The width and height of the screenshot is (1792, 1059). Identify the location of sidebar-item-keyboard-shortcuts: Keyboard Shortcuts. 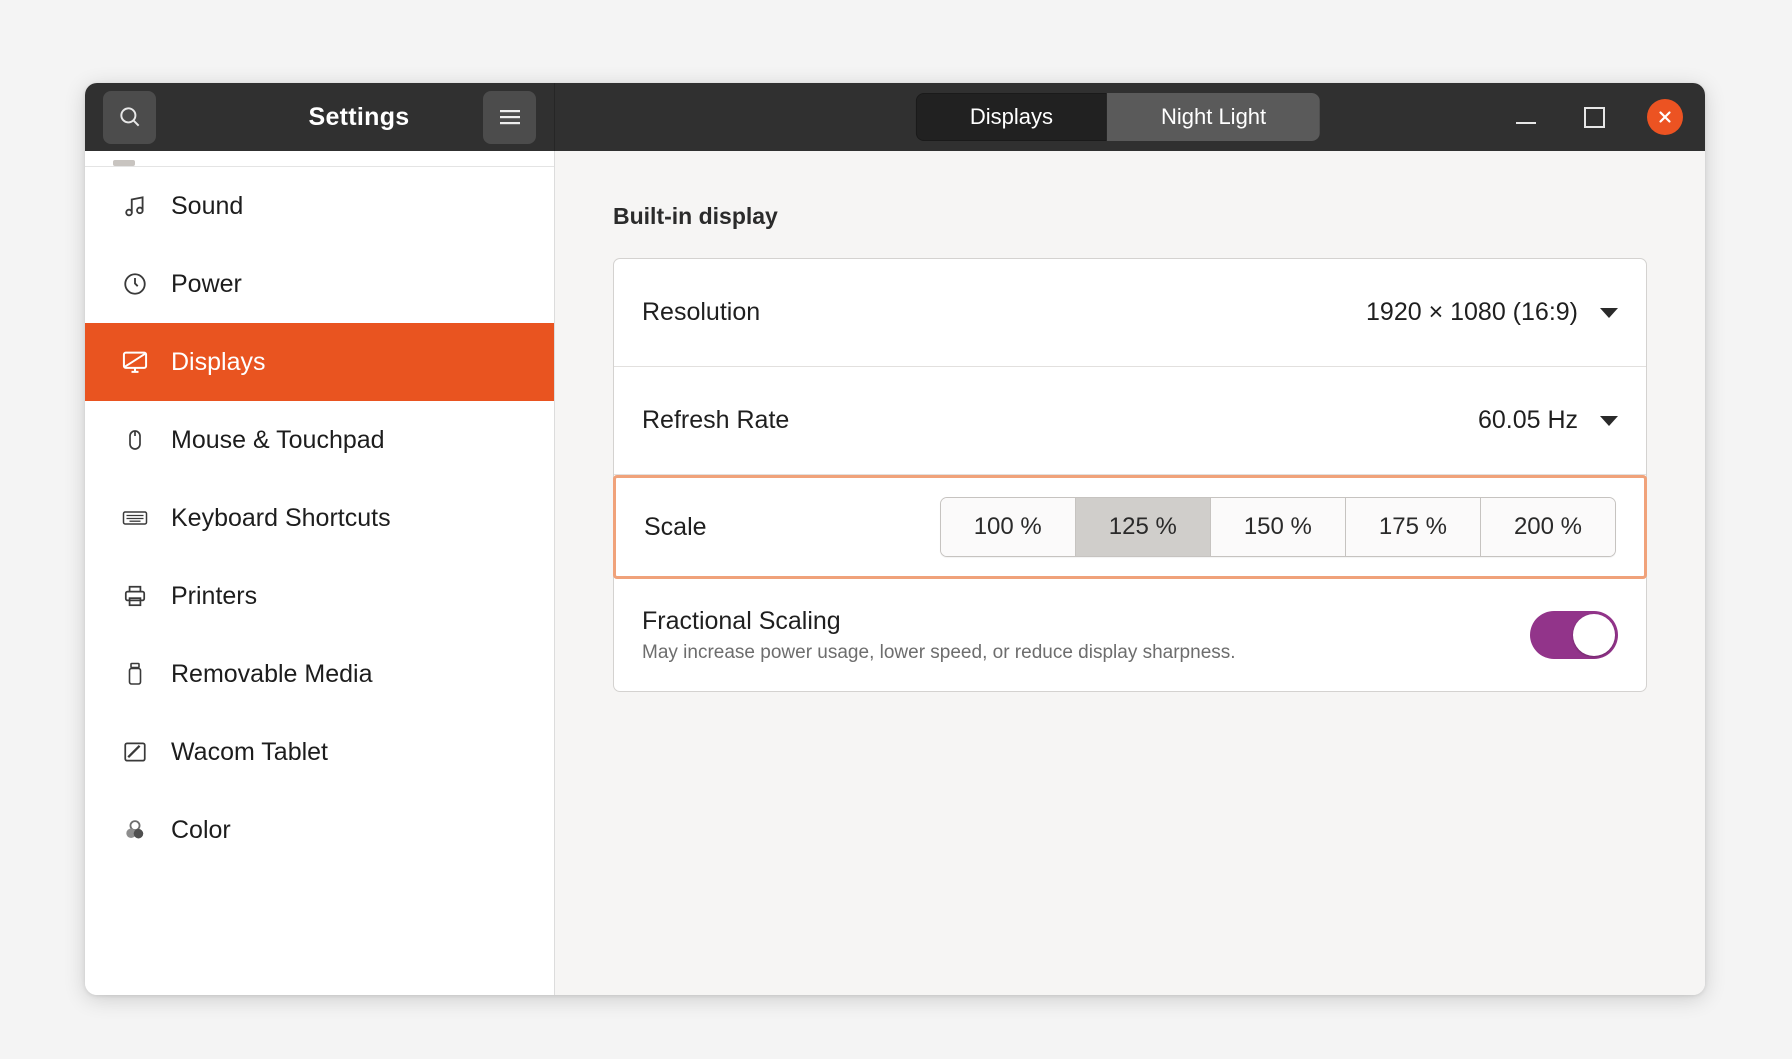
(319, 518).